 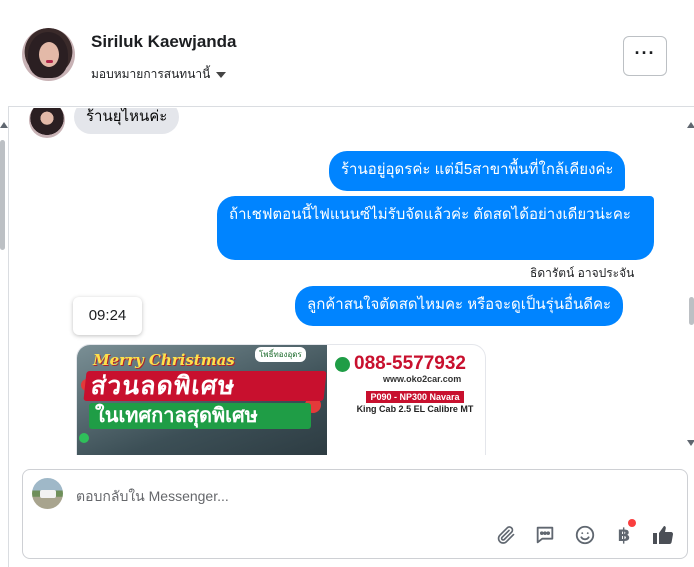 What do you see at coordinates (164, 360) in the screenshot?
I see `promo-headline: Merry Christmas` at bounding box center [164, 360].